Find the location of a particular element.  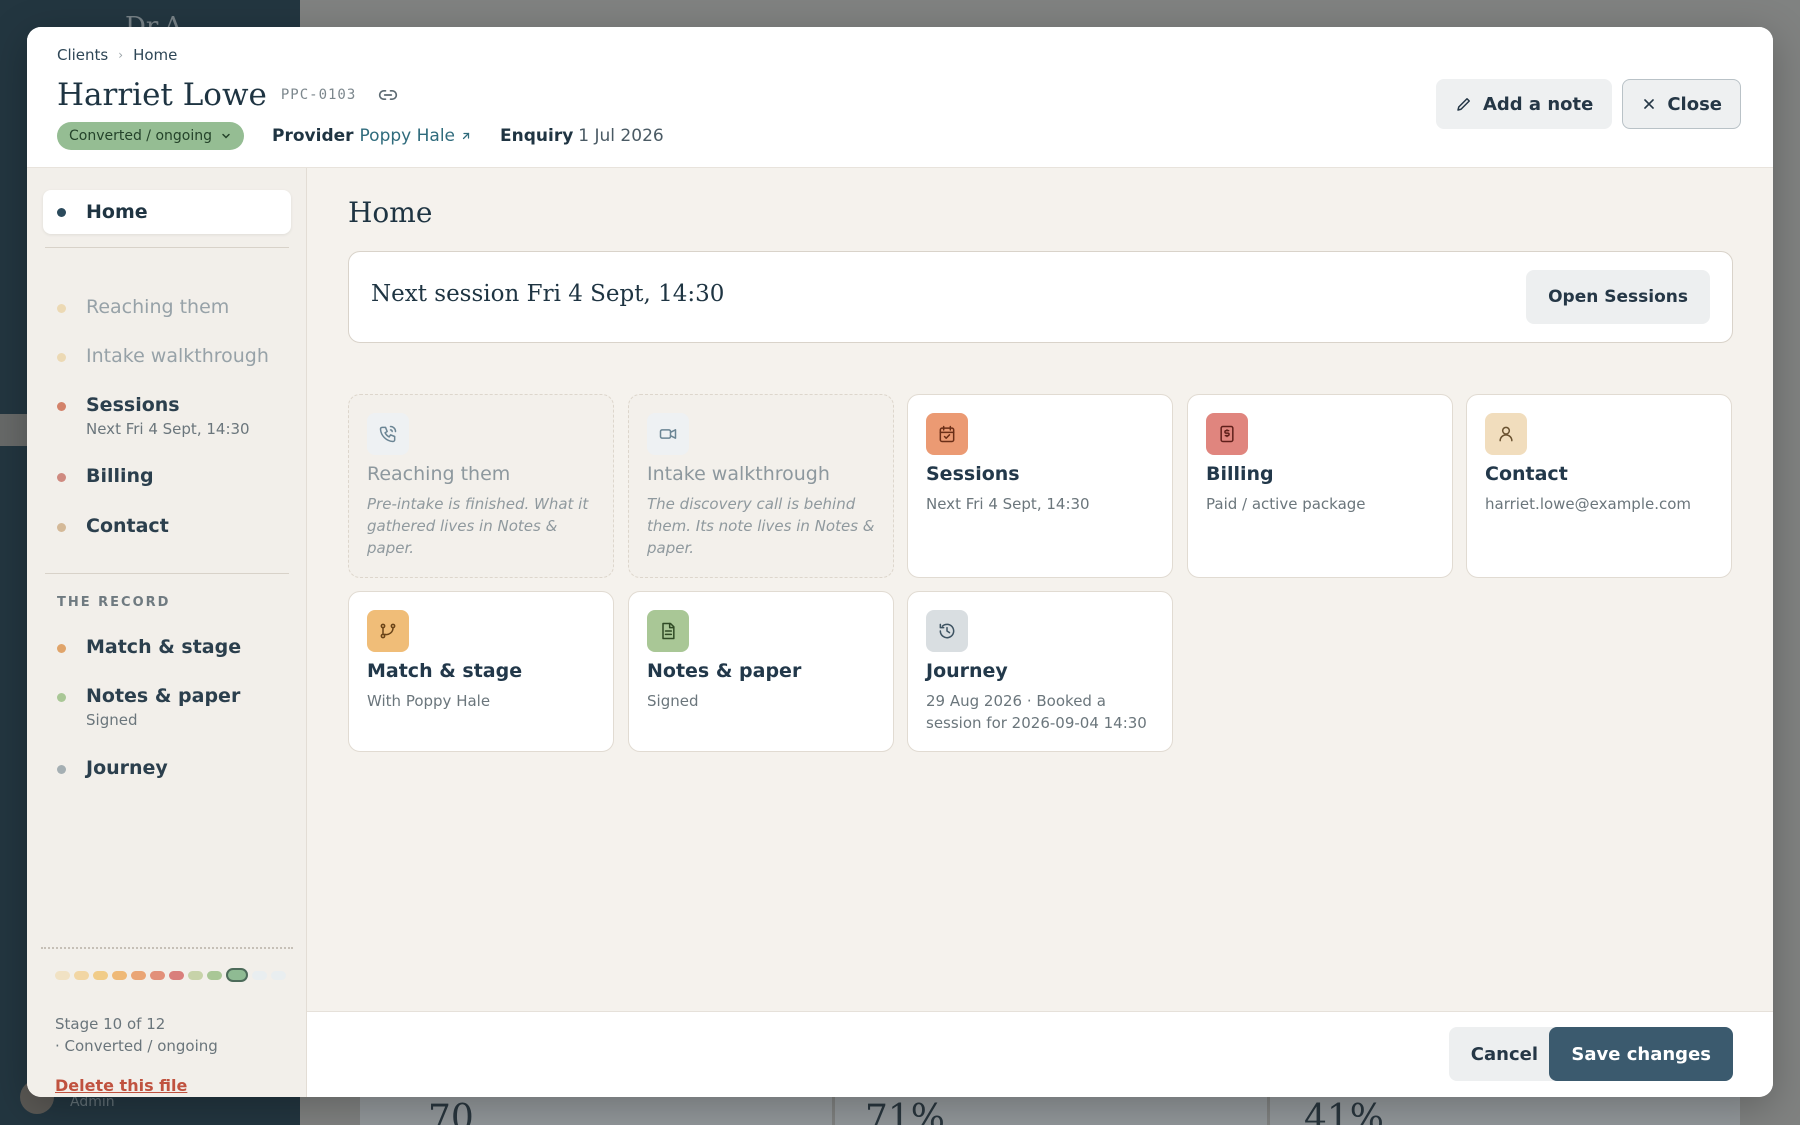

nav-item-notes-paper: Notes & paper Signed is located at coordinates (177, 707).